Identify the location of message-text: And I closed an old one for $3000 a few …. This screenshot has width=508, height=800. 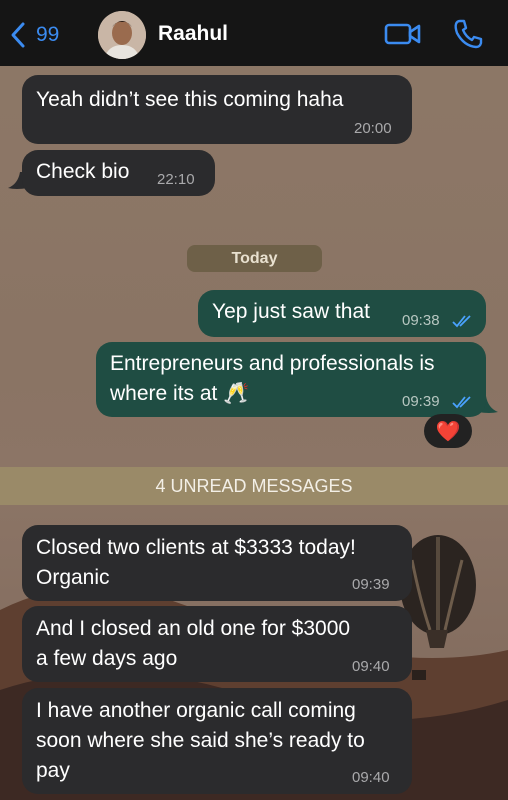
(193, 643).